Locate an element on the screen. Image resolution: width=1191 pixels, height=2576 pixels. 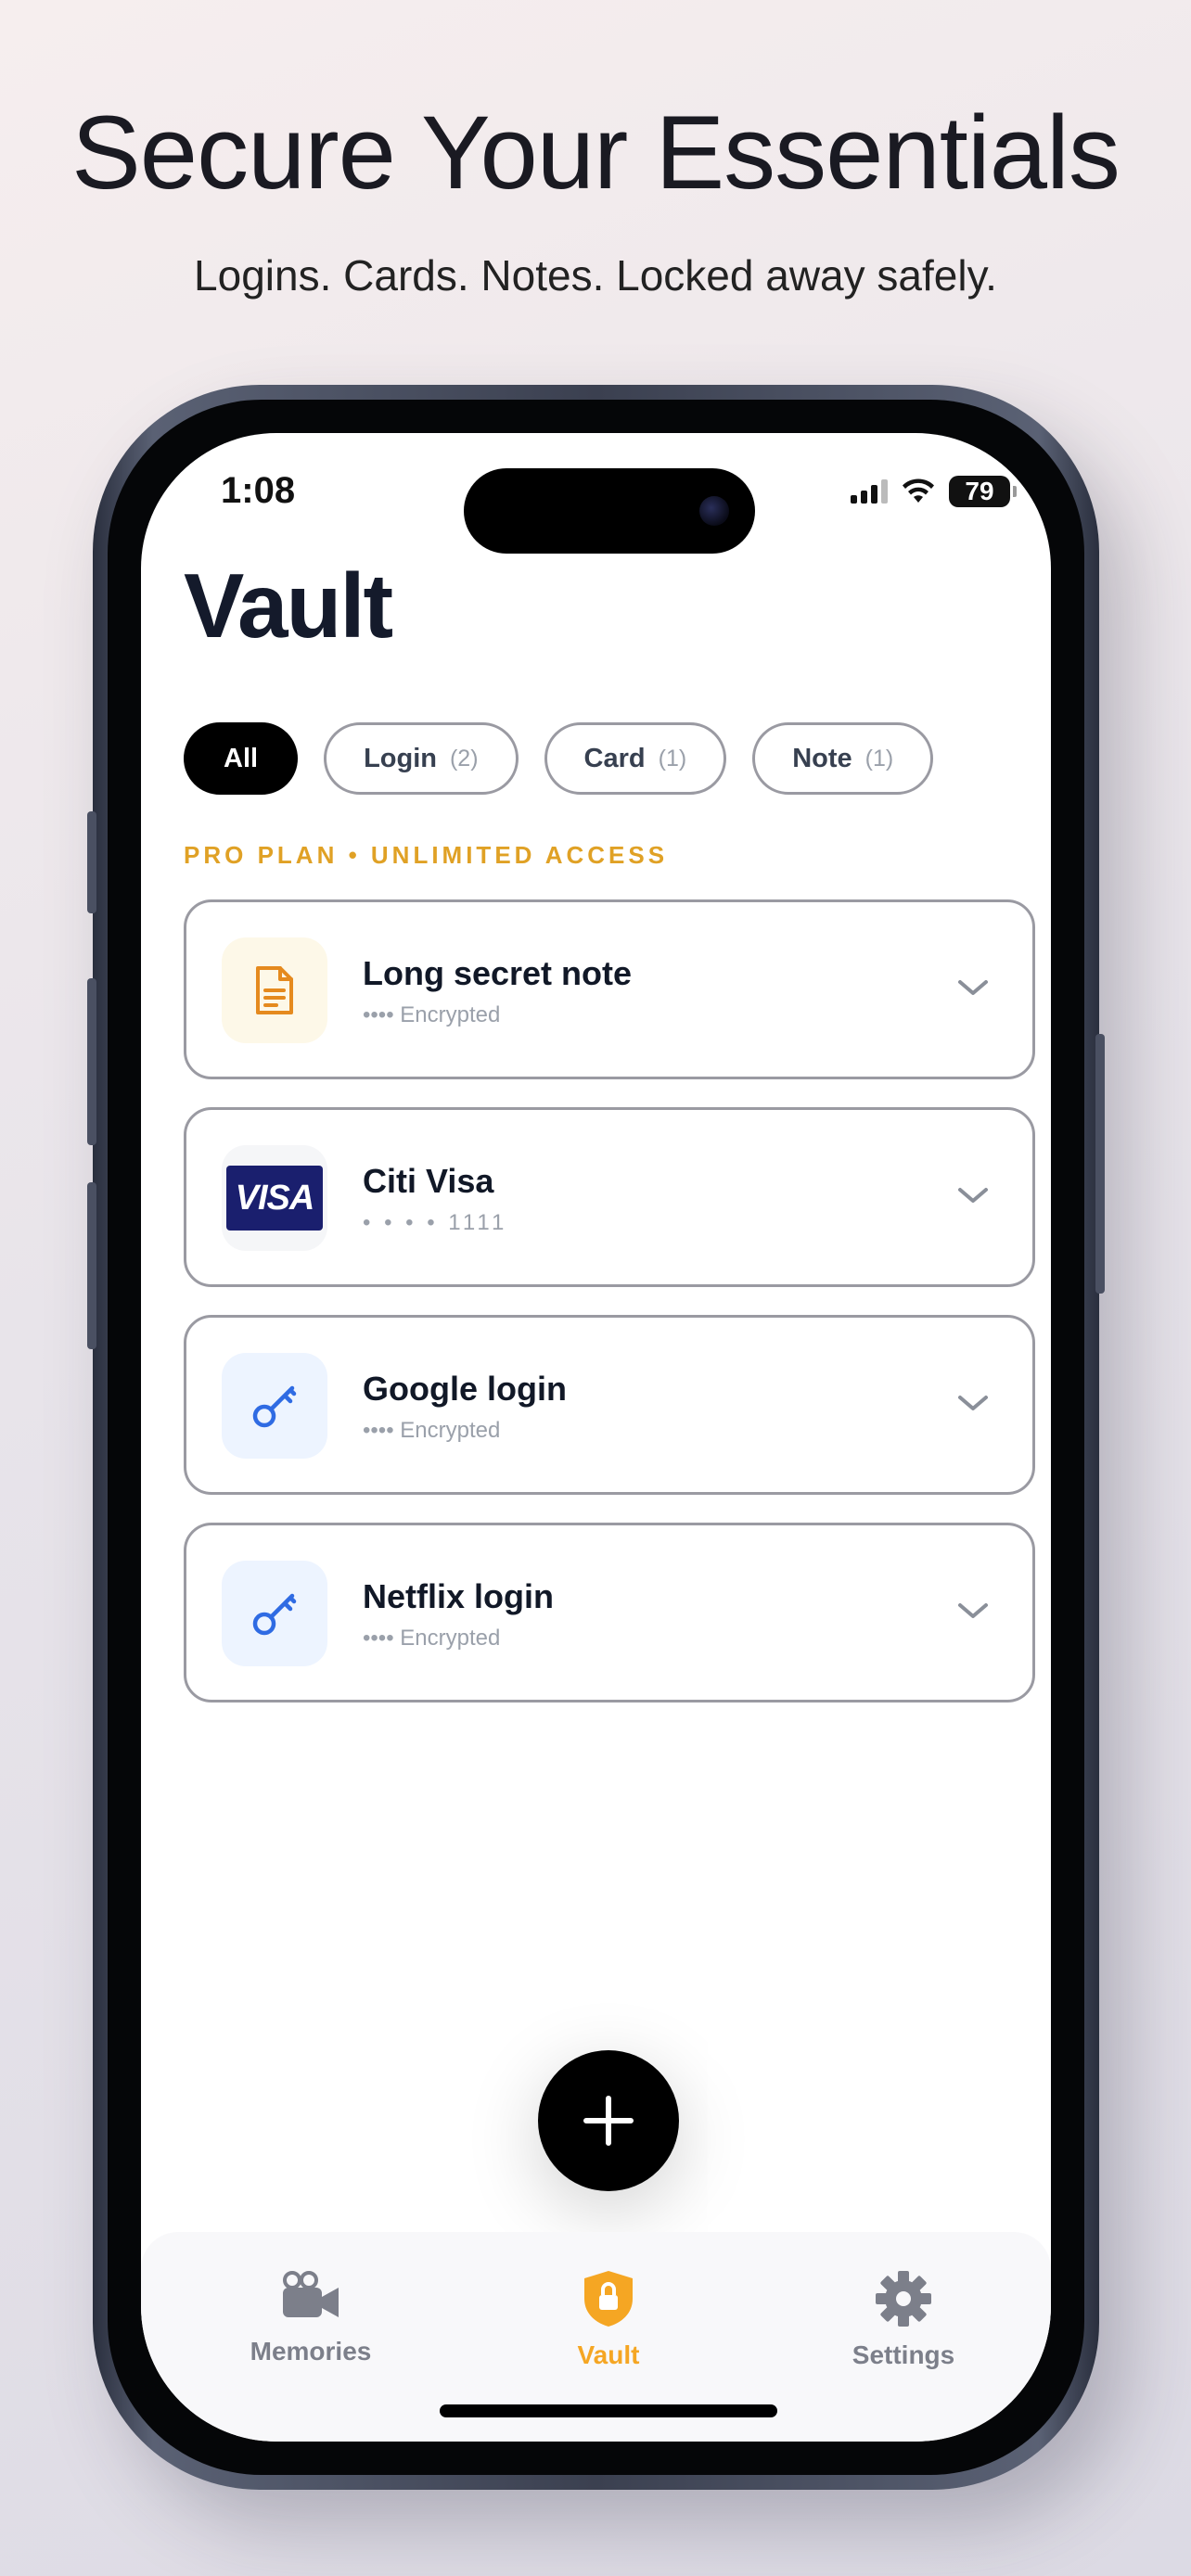
power-button is located at coordinates (1100, 1164).